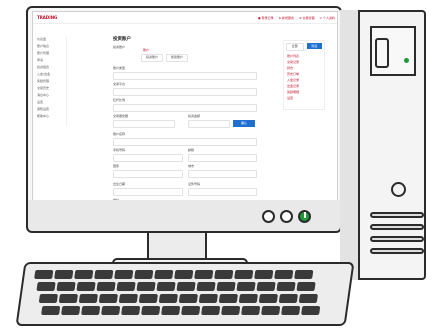 Image resolution: width=432 pixels, height=334 pixels. I want to click on field-label: 国家, so click(116, 166).